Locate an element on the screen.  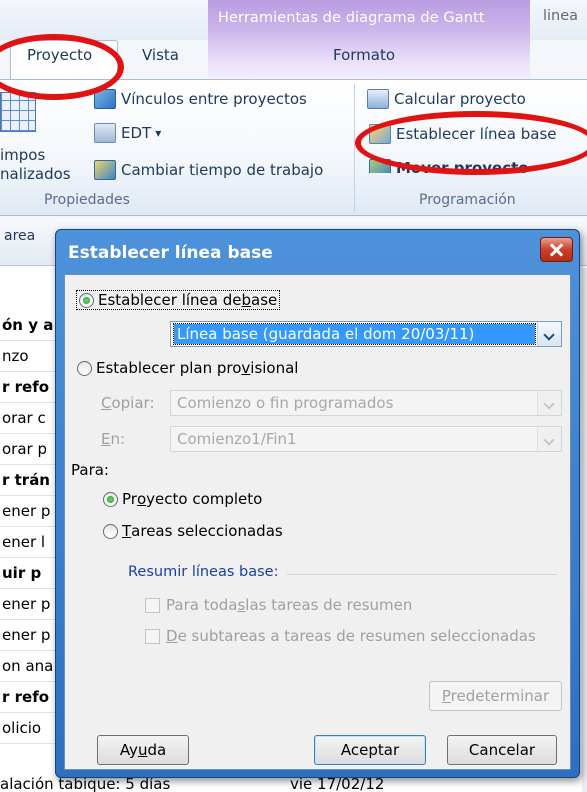
table-row: on ana is located at coordinates (28, 666).